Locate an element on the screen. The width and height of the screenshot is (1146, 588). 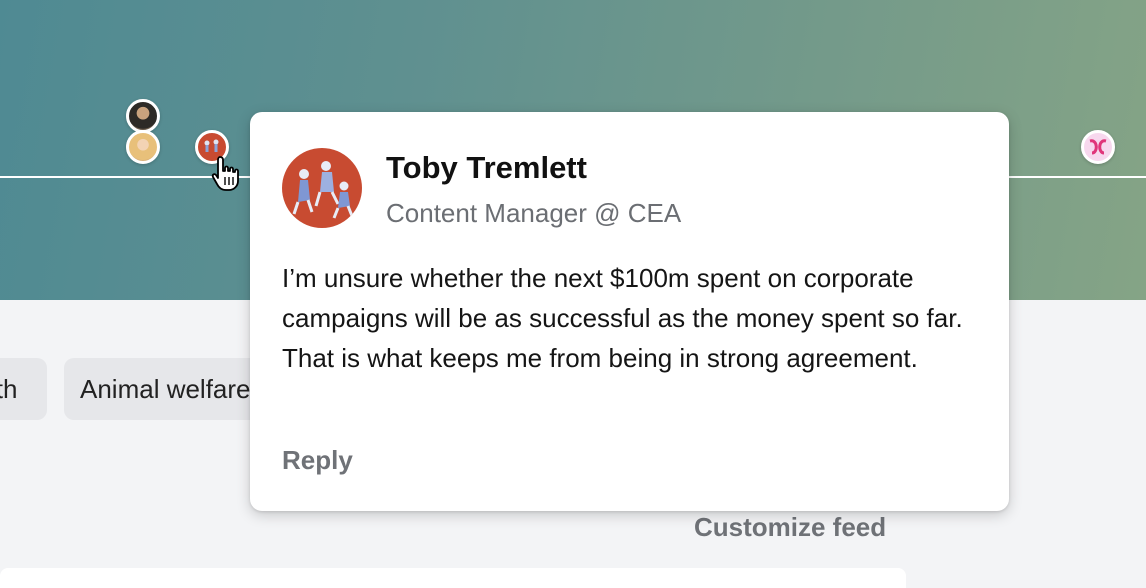
reply-button: Reply is located at coordinates (317, 460).